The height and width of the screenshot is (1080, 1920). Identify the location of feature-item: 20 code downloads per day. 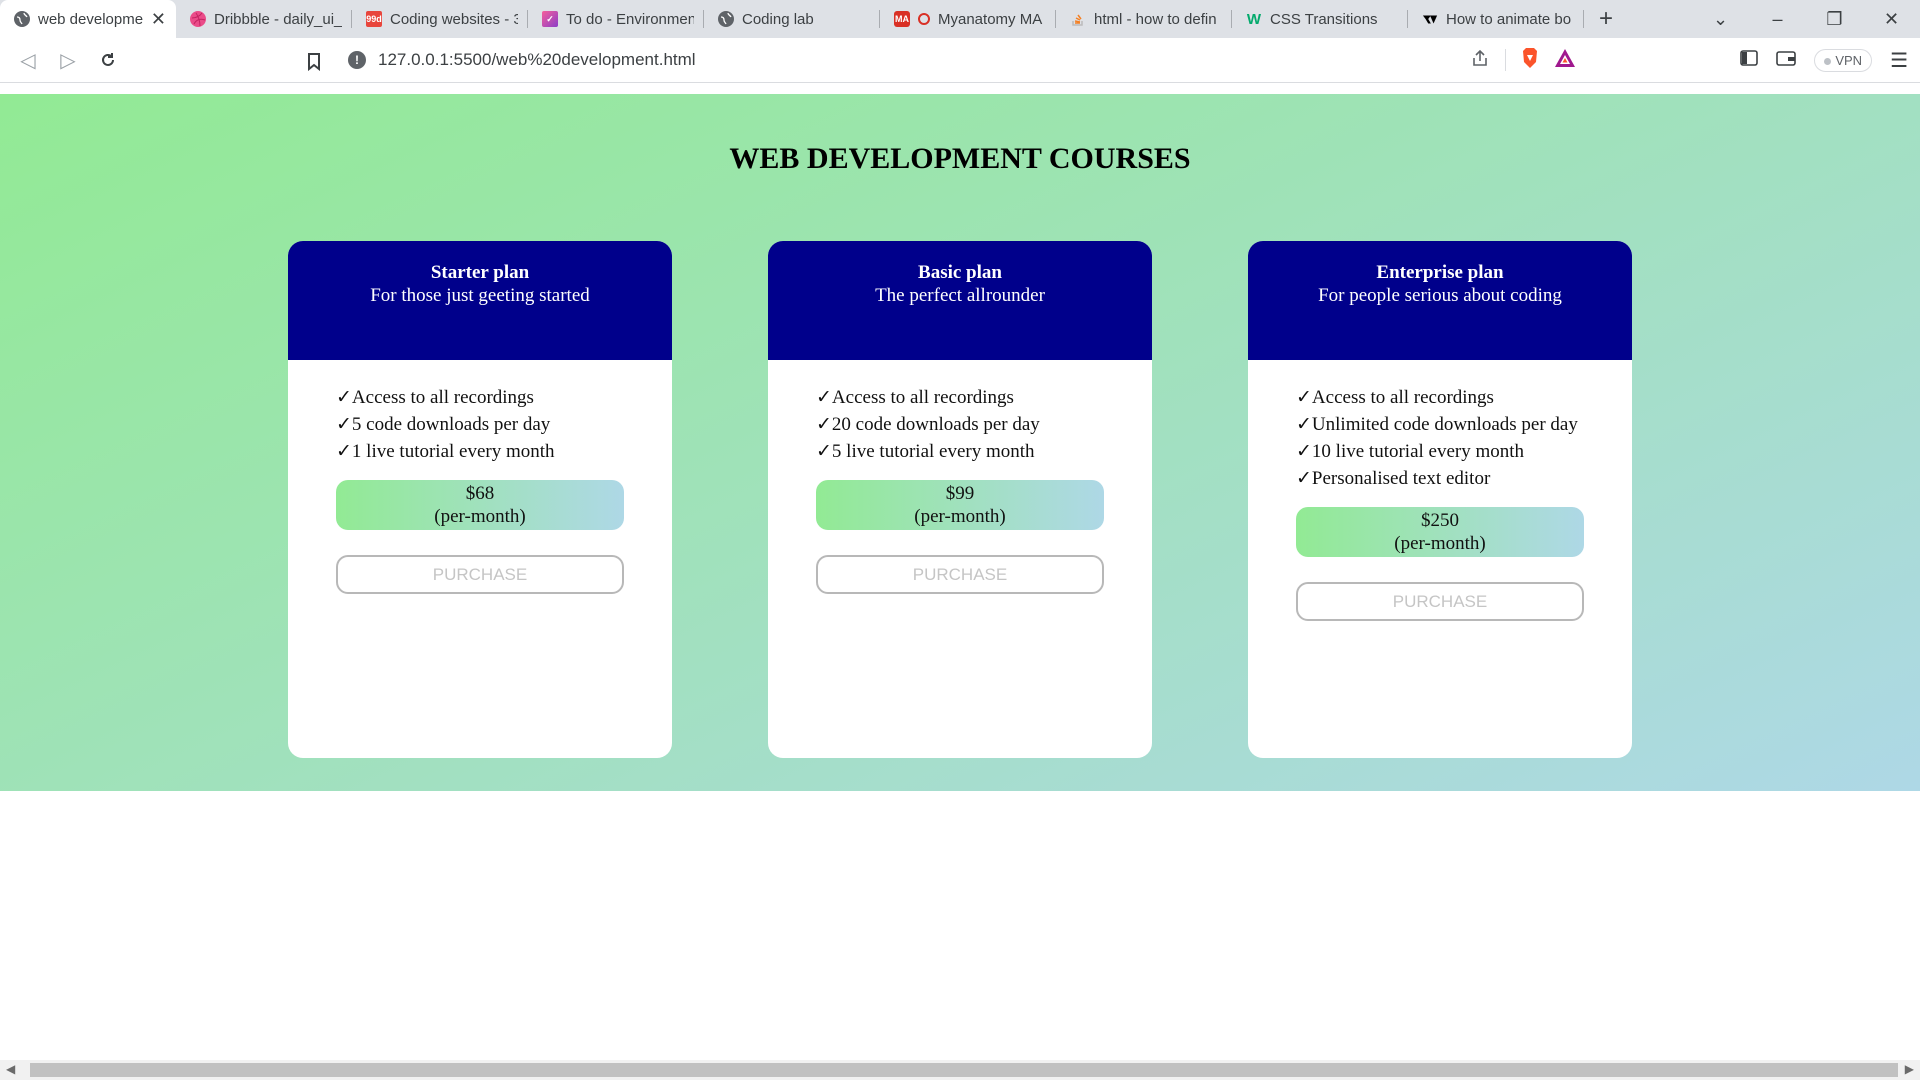
(984, 424).